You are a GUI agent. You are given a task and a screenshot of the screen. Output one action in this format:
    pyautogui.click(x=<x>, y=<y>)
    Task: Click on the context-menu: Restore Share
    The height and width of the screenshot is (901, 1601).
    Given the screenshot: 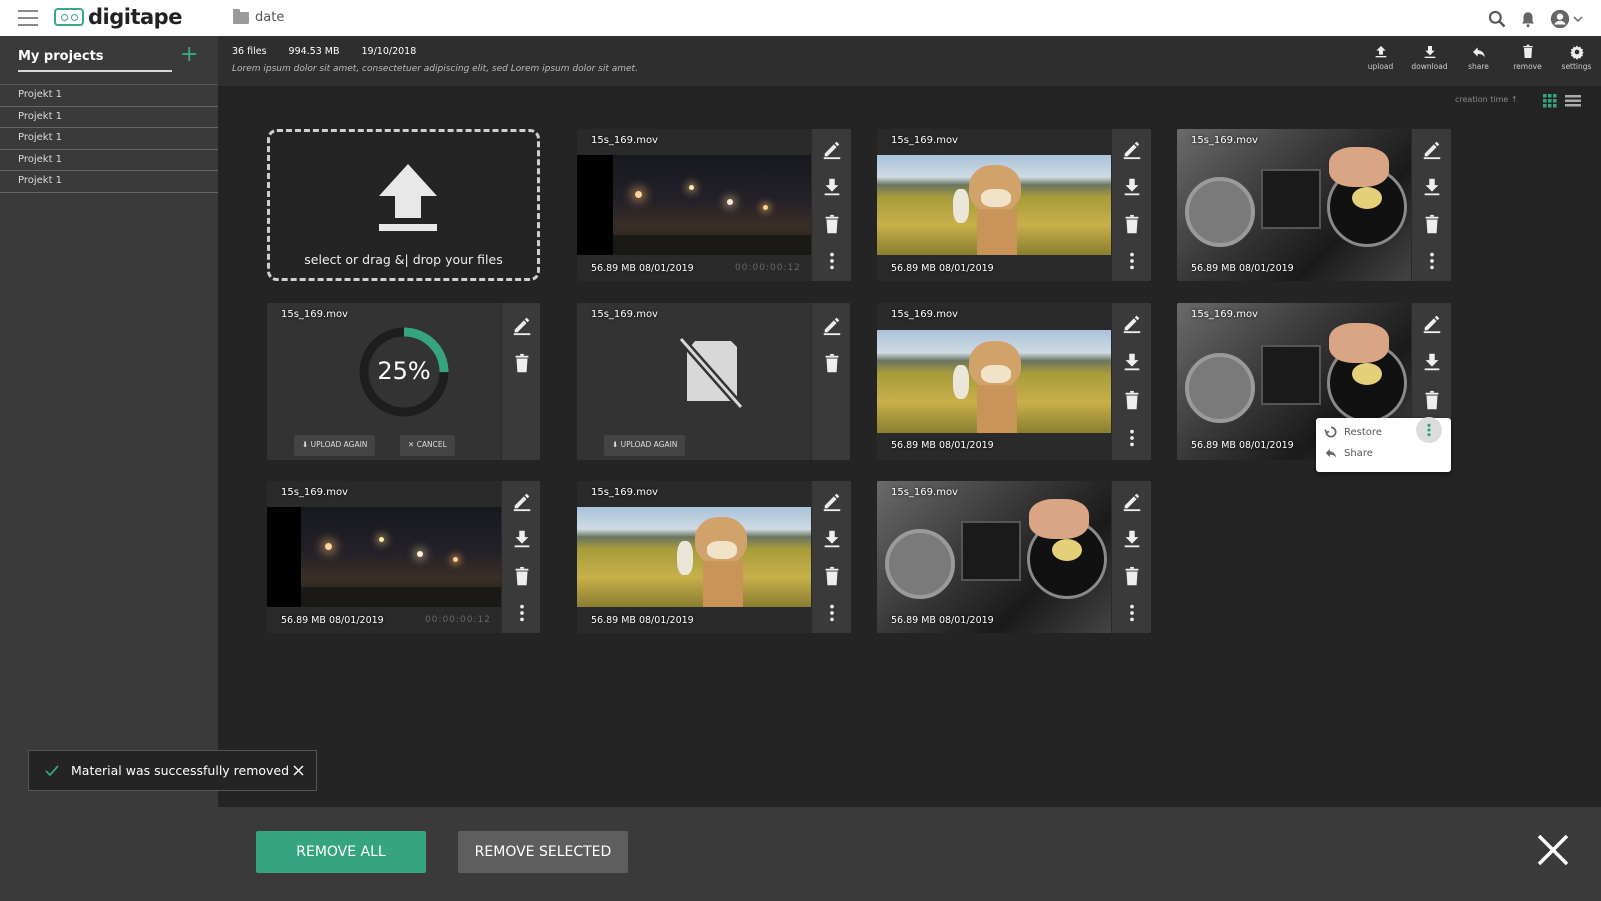 What is the action you would take?
    pyautogui.click(x=1383, y=444)
    